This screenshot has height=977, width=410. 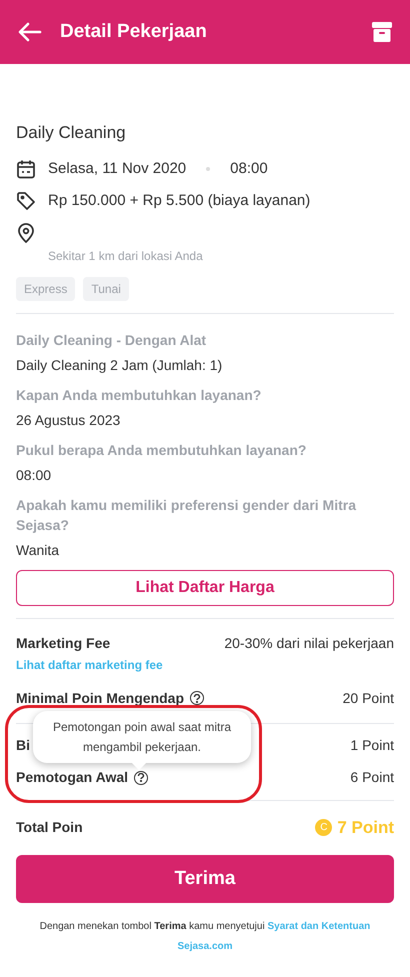 I want to click on question-text: Apakah kamu memiliki preferensi gender dari Mitra Sejasa?, so click(x=187, y=515).